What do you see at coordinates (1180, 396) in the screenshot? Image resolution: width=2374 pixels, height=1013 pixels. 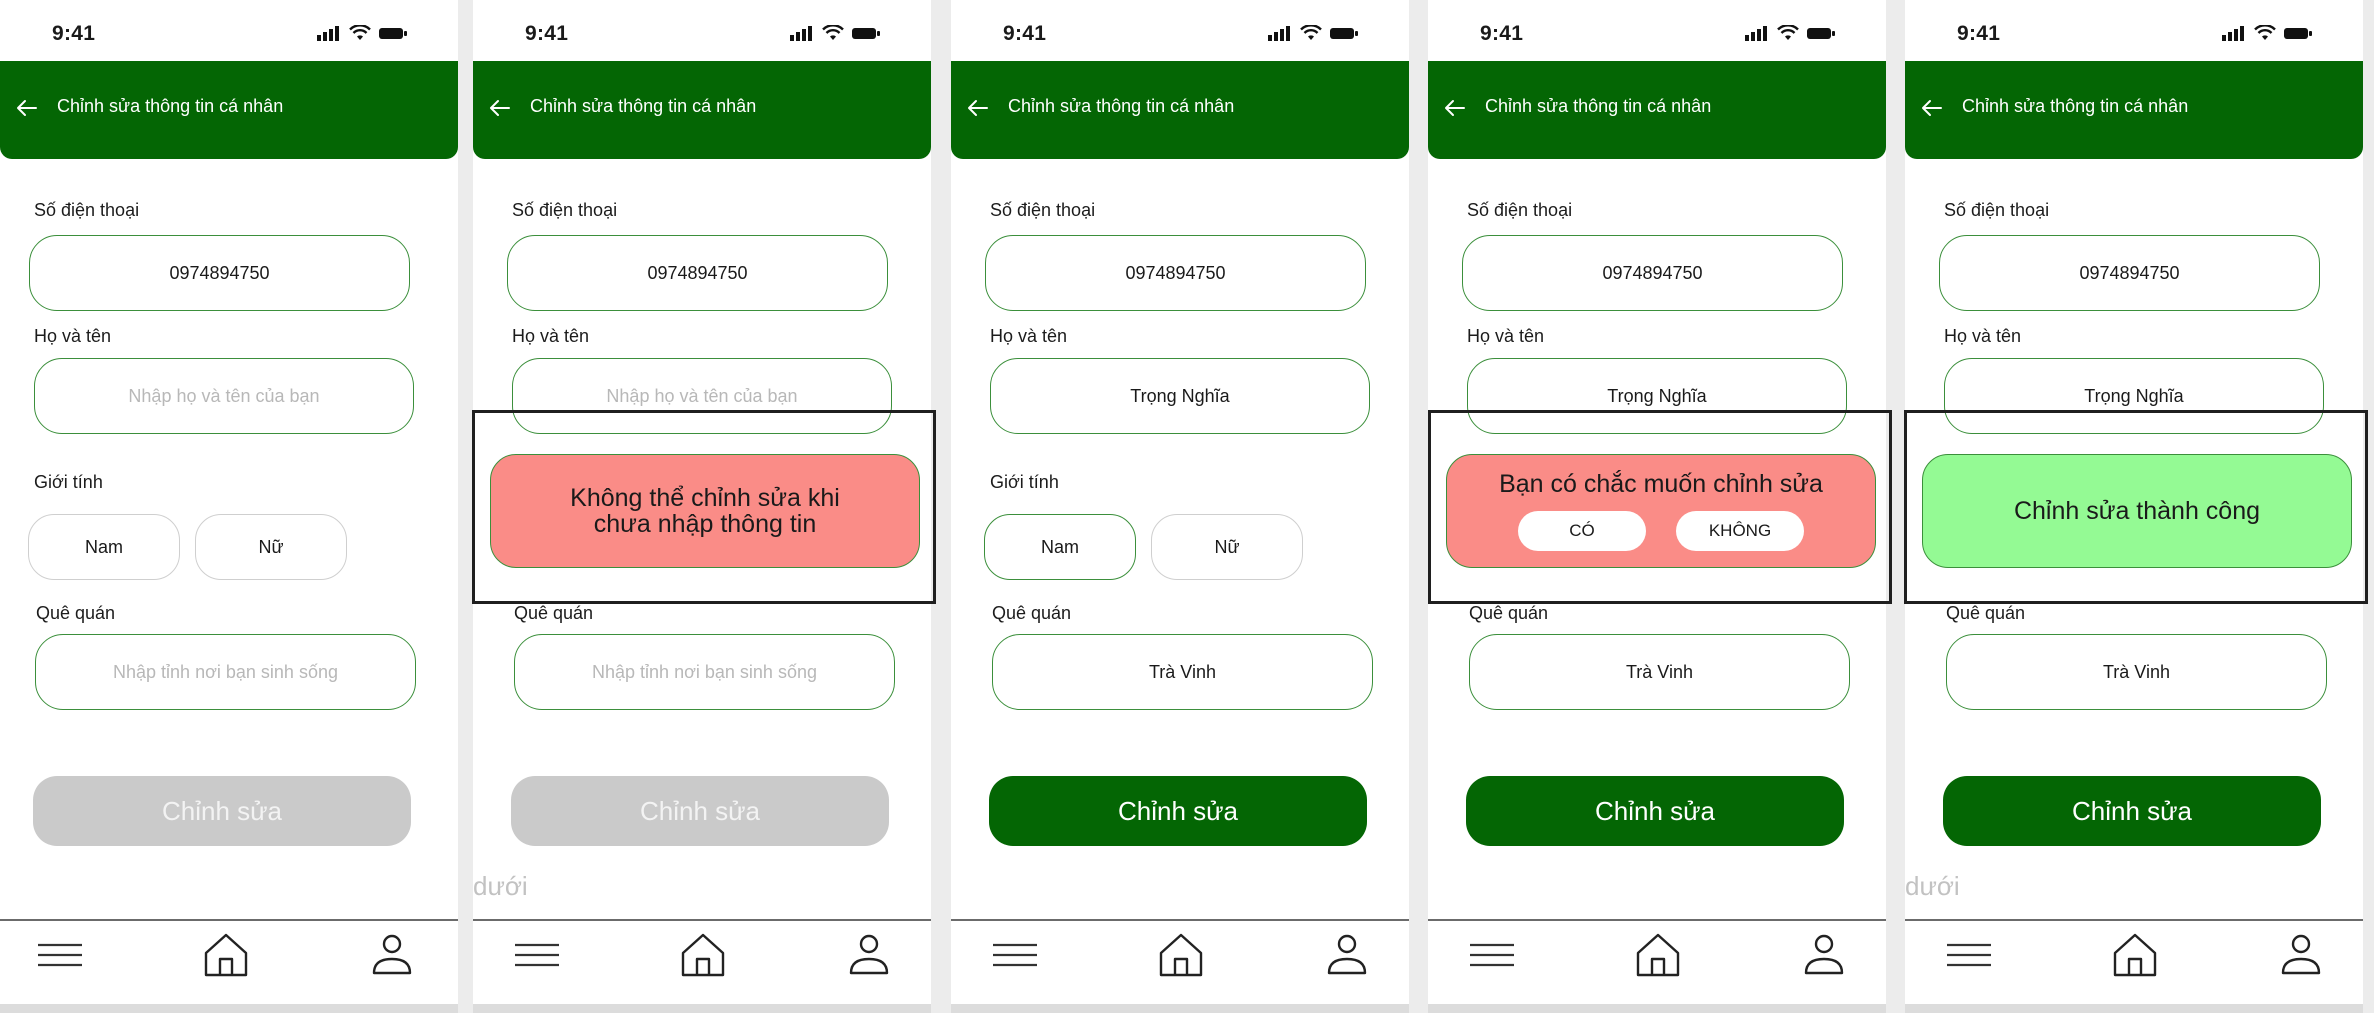 I see `name-field: Trọng Nghĩa` at bounding box center [1180, 396].